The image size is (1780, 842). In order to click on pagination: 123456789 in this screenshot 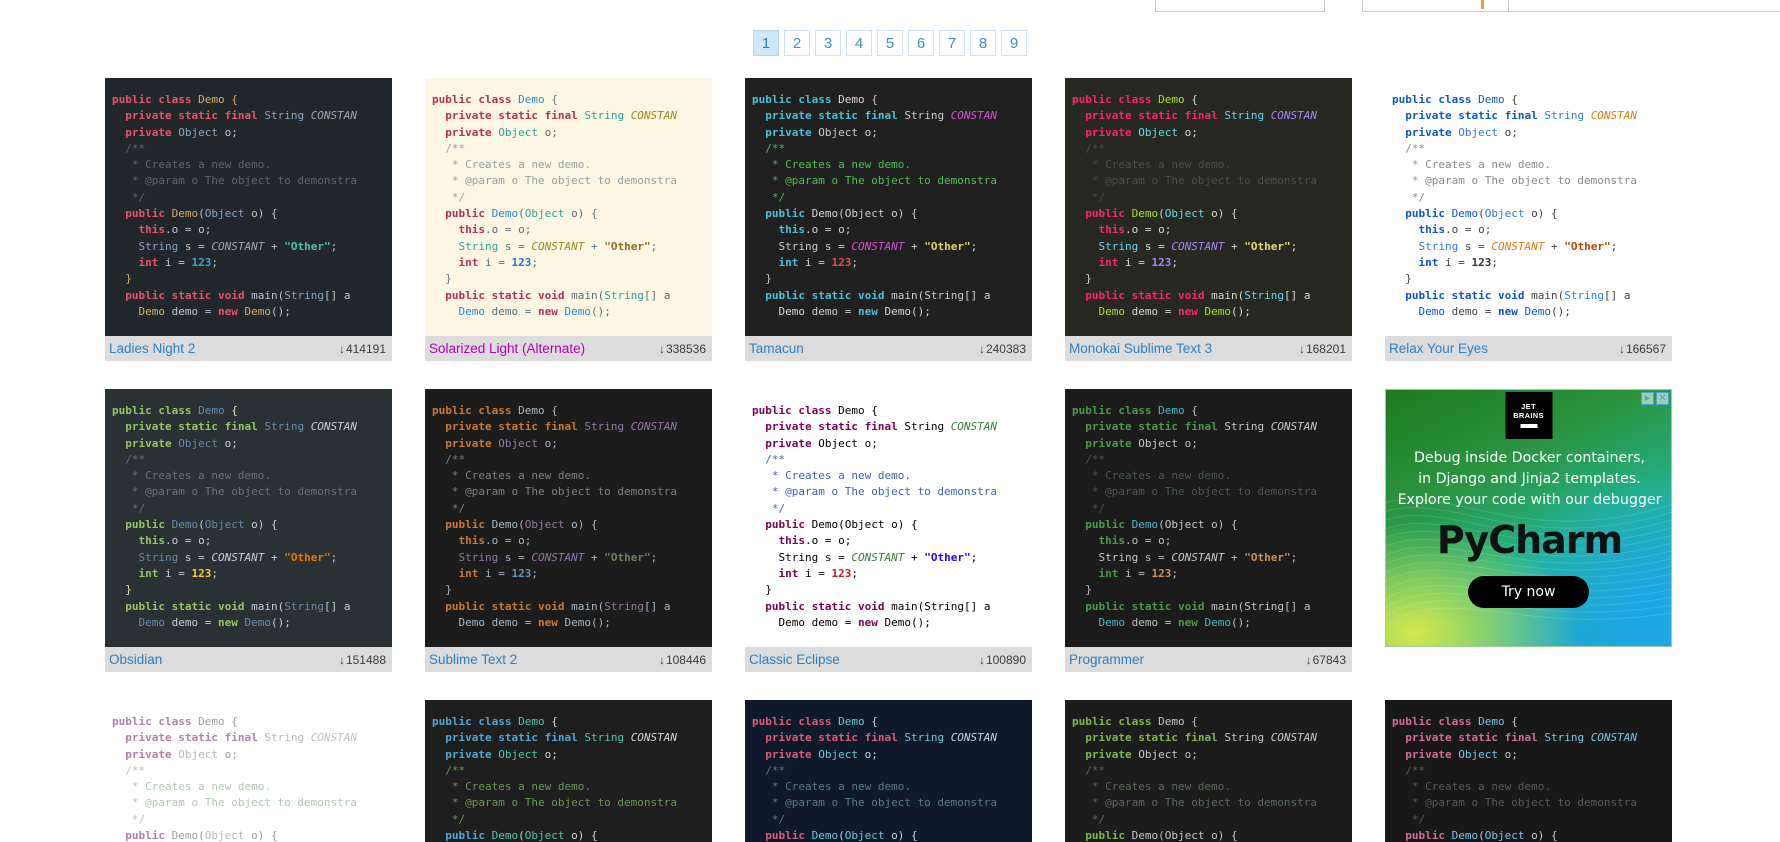, I will do `click(890, 43)`.